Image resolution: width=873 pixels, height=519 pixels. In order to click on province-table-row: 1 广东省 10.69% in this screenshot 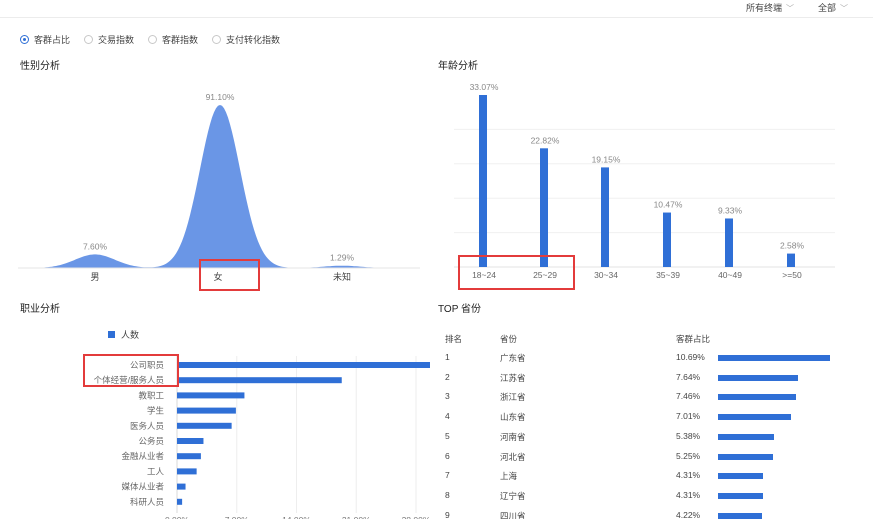, I will do `click(648, 358)`.